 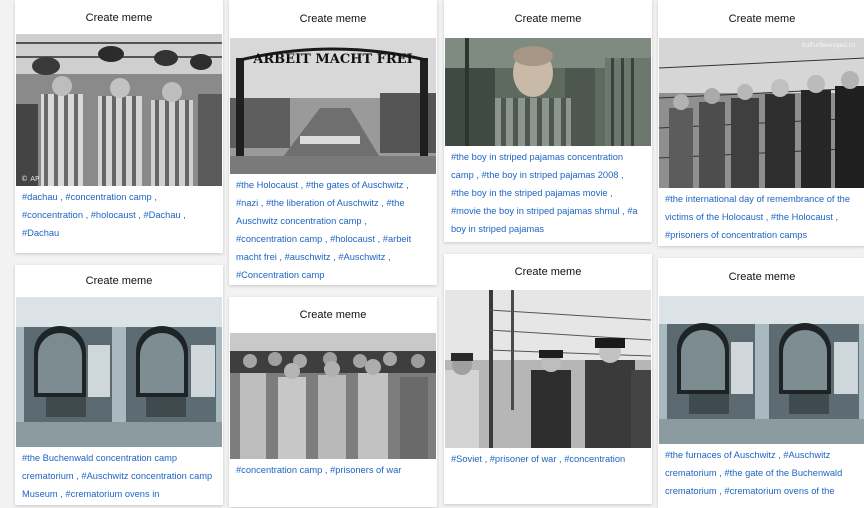 I want to click on photo-watermark: © AP, so click(x=30, y=179).